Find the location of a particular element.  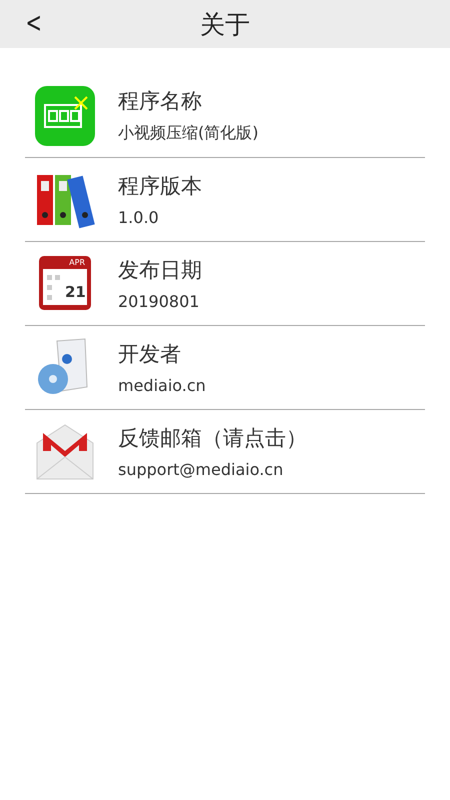

item-title: 开发者 is located at coordinates (150, 354).